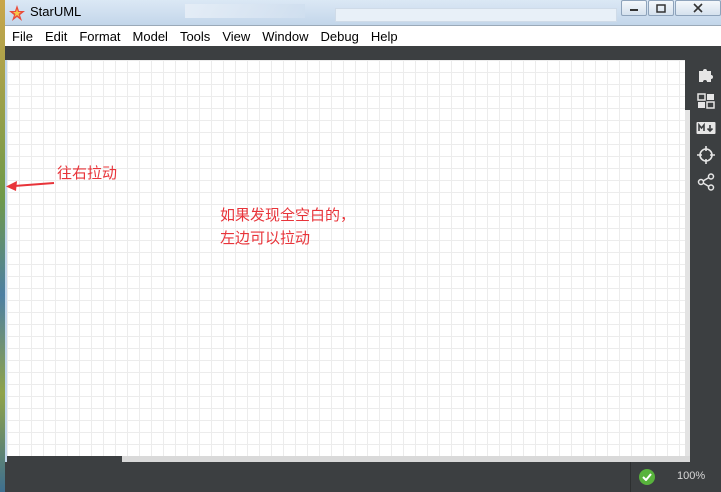 The height and width of the screenshot is (492, 721). Describe the element at coordinates (363, 477) in the screenshot. I see `status-bar: 100%` at that location.